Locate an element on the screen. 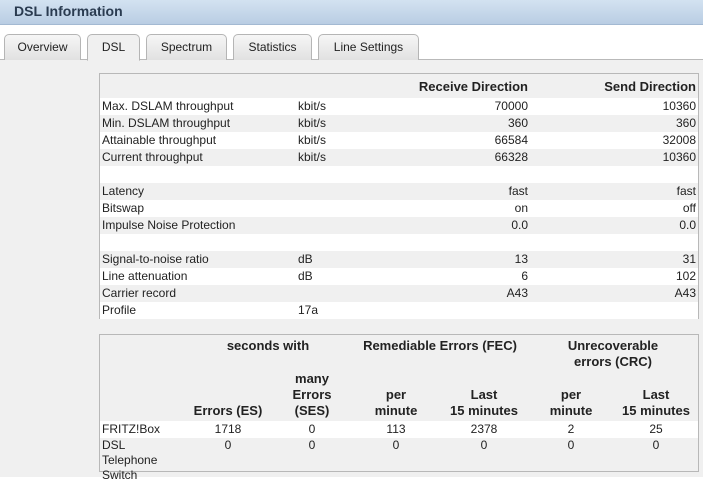 This screenshot has height=483, width=703. fec-last-15-value: 2378 is located at coordinates (484, 429).